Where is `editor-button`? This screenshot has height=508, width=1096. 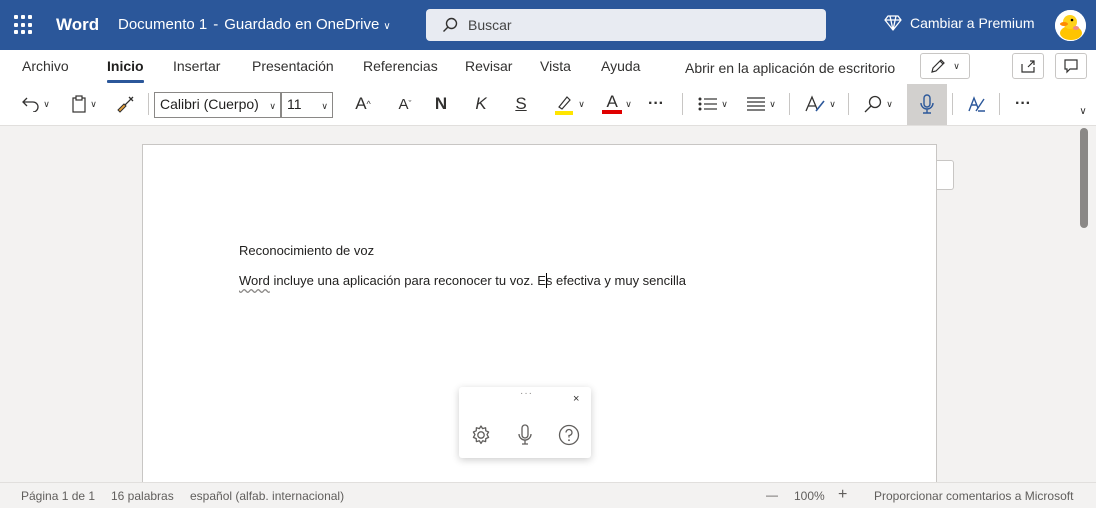
editor-button is located at coordinates (976, 104).